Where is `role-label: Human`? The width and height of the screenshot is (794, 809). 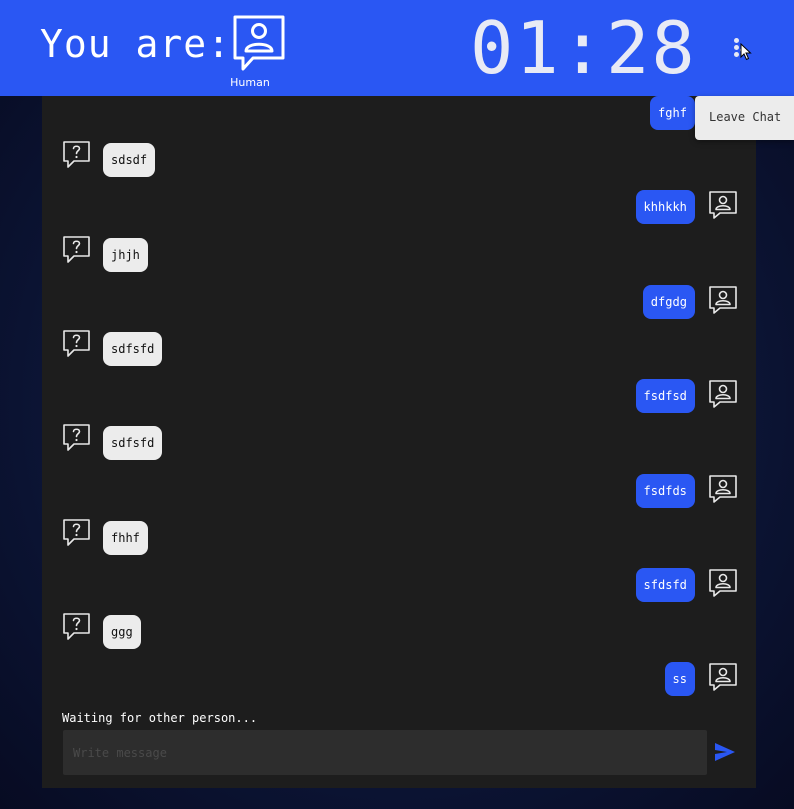 role-label: Human is located at coordinates (250, 82).